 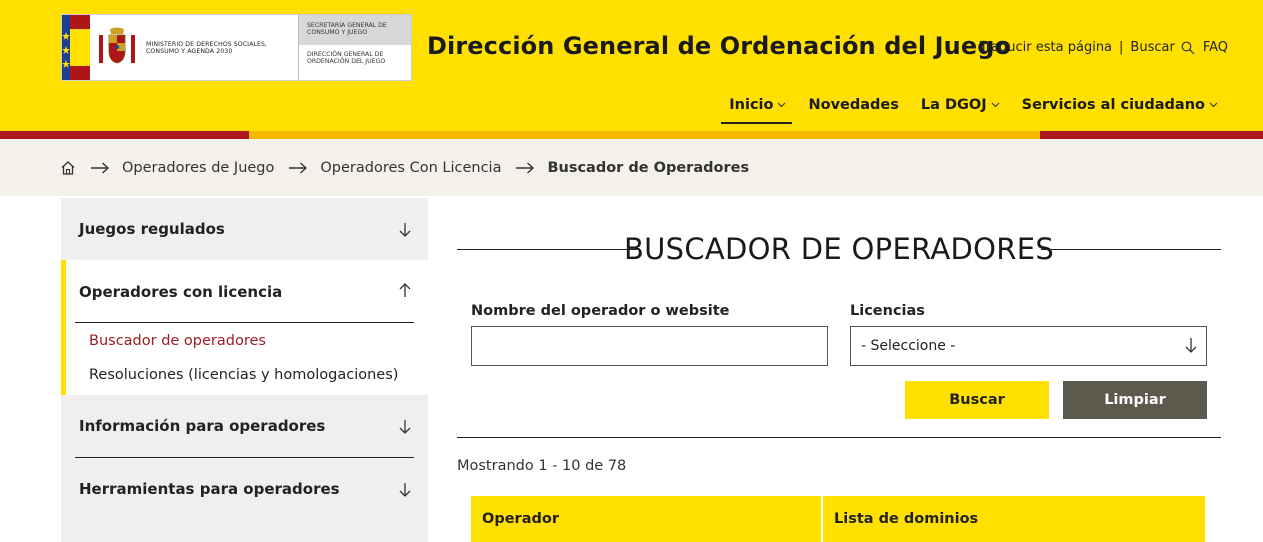 I want to click on column-header-operador: Operador, so click(x=646, y=519).